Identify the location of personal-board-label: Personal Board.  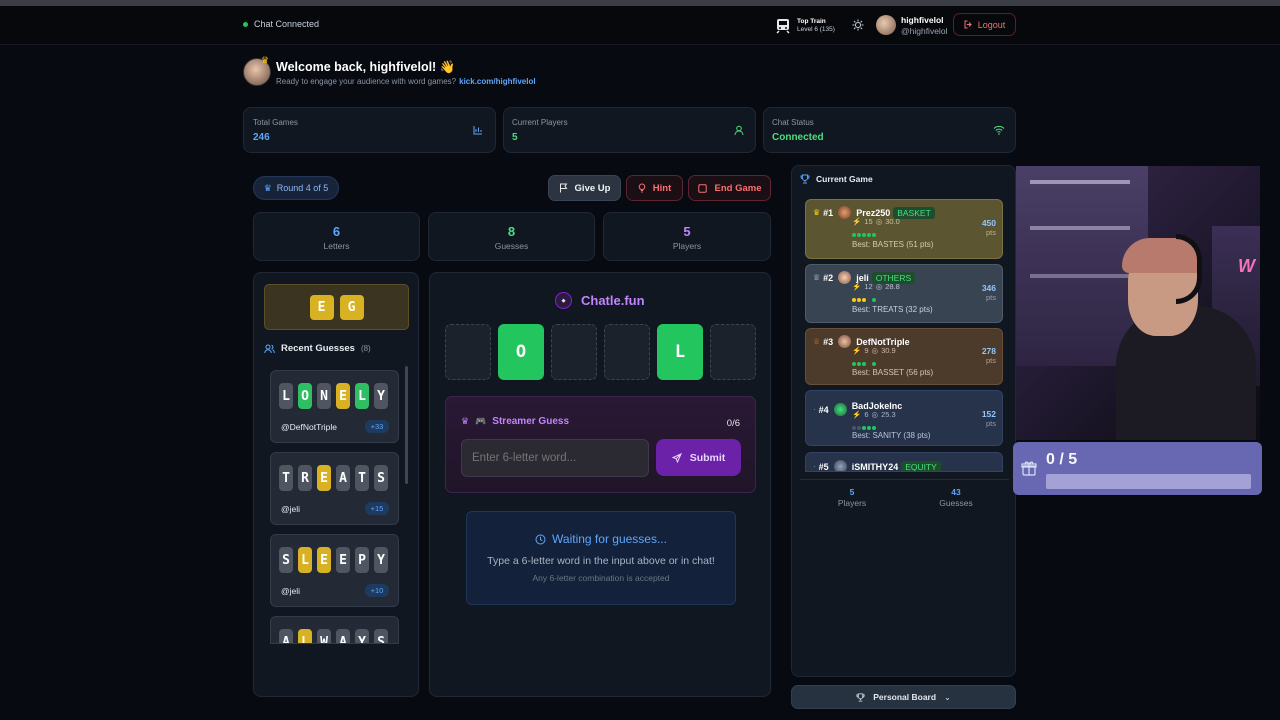
(905, 697).